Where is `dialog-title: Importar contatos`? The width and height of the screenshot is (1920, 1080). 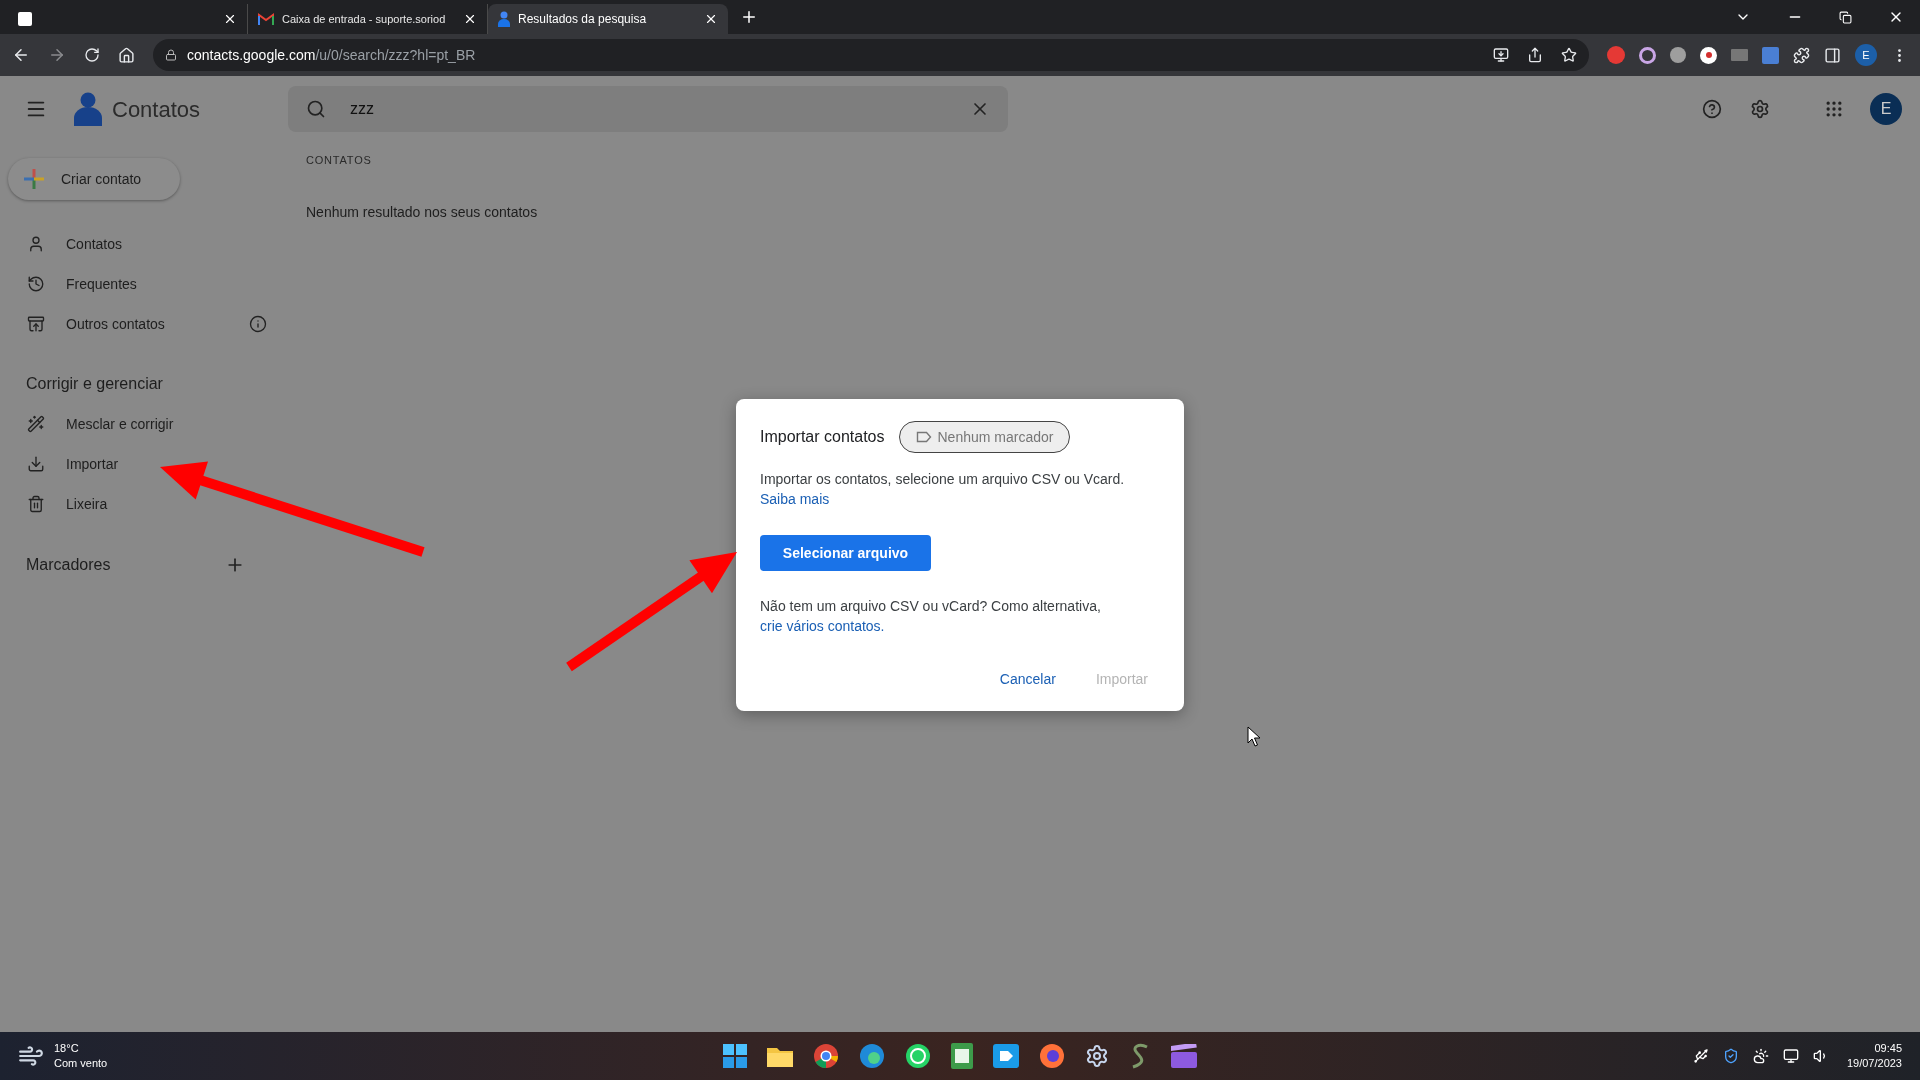
dialog-title: Importar contatos is located at coordinates (822, 437).